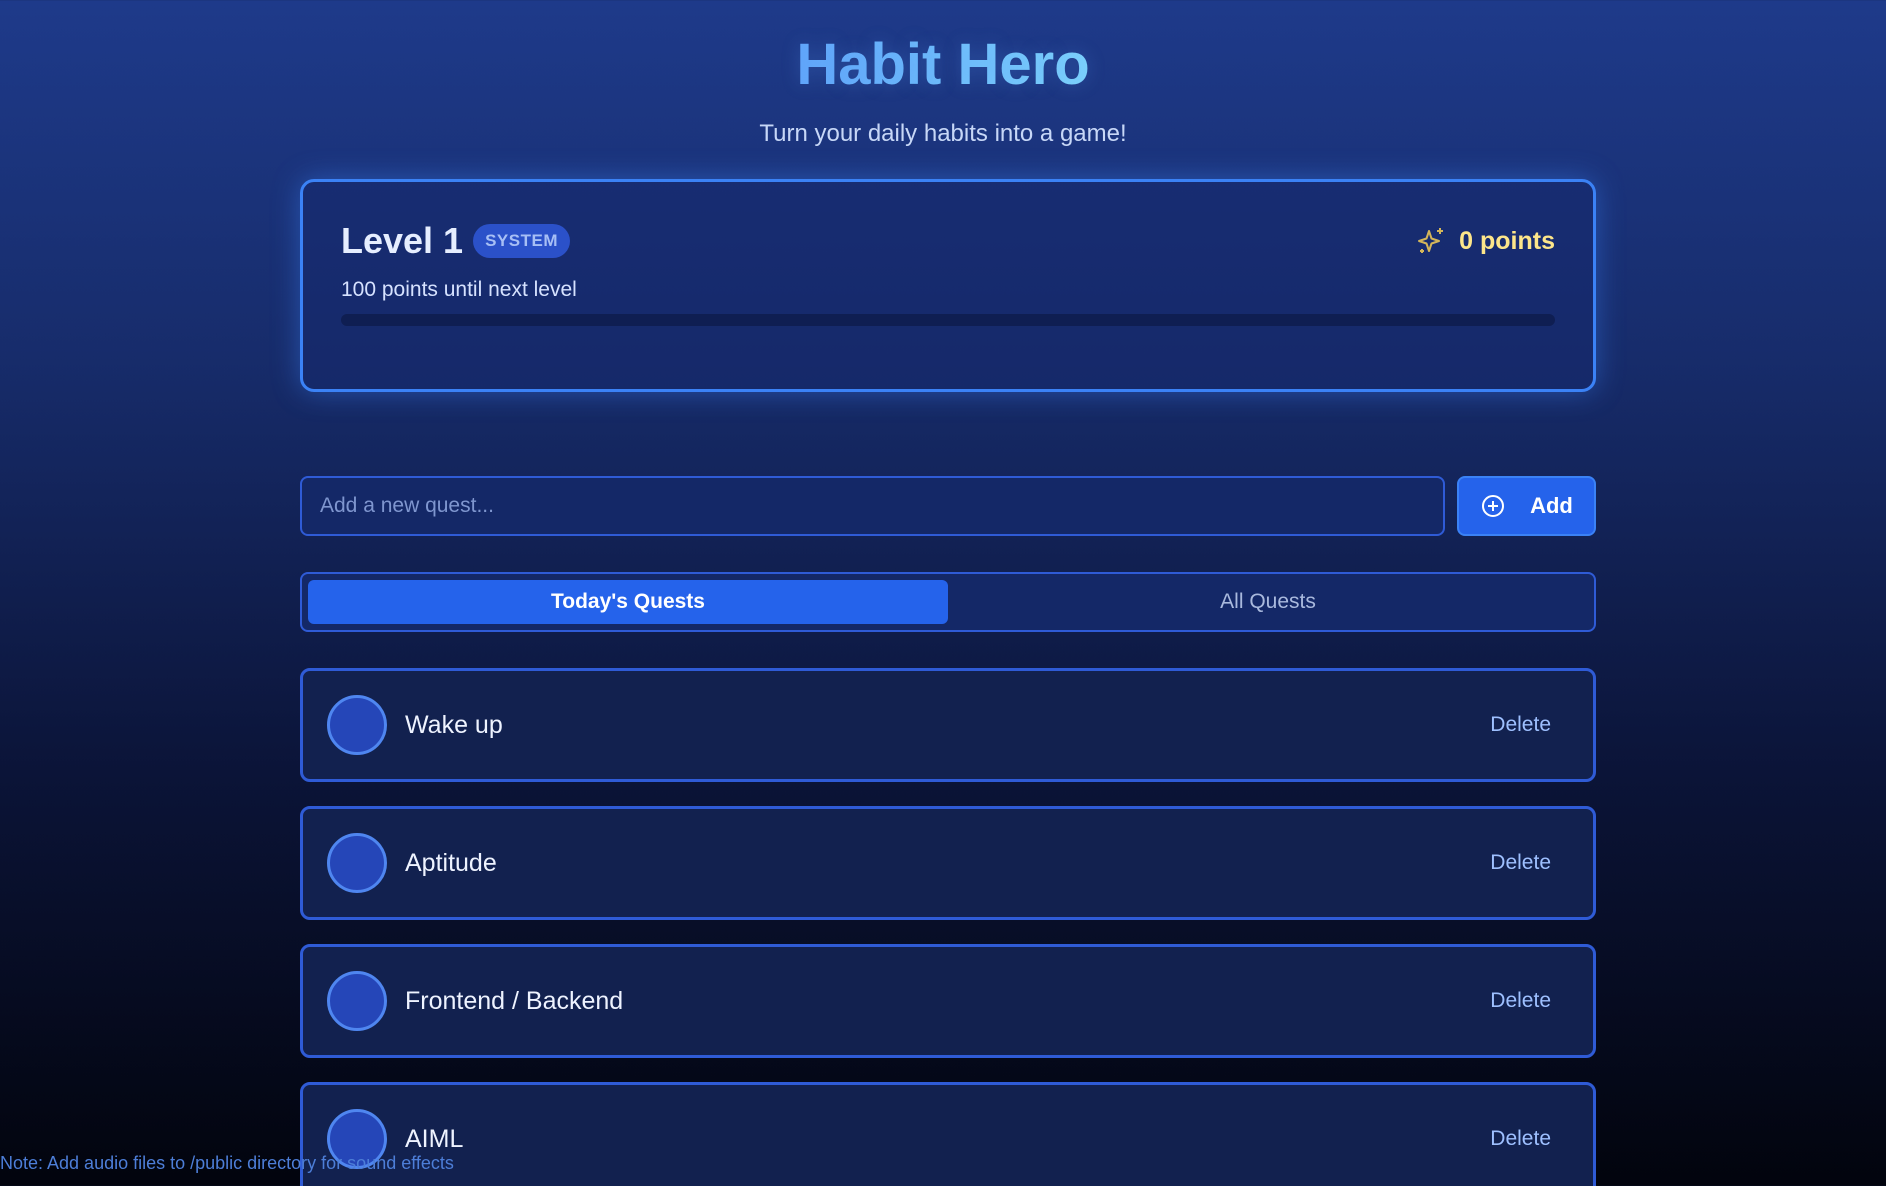 The height and width of the screenshot is (1186, 1886). Describe the element at coordinates (451, 862) in the screenshot. I see `quest-name: Aptitude` at that location.